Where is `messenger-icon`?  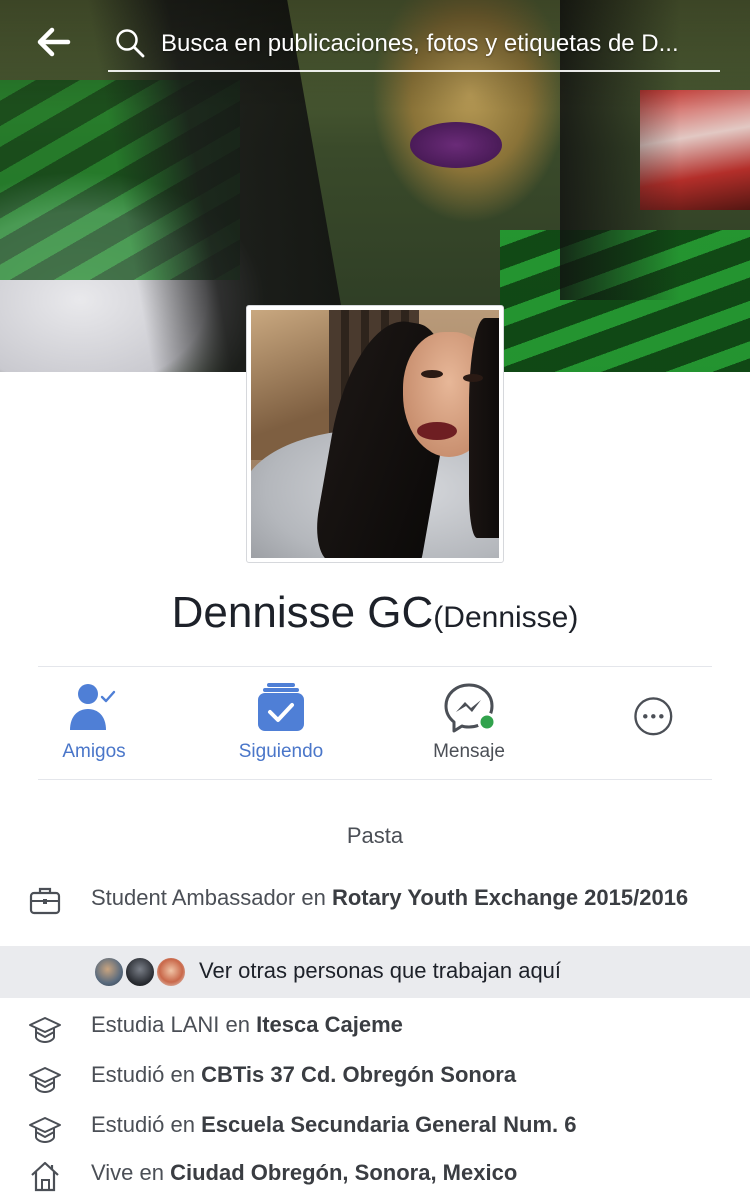 messenger-icon is located at coordinates (470, 708).